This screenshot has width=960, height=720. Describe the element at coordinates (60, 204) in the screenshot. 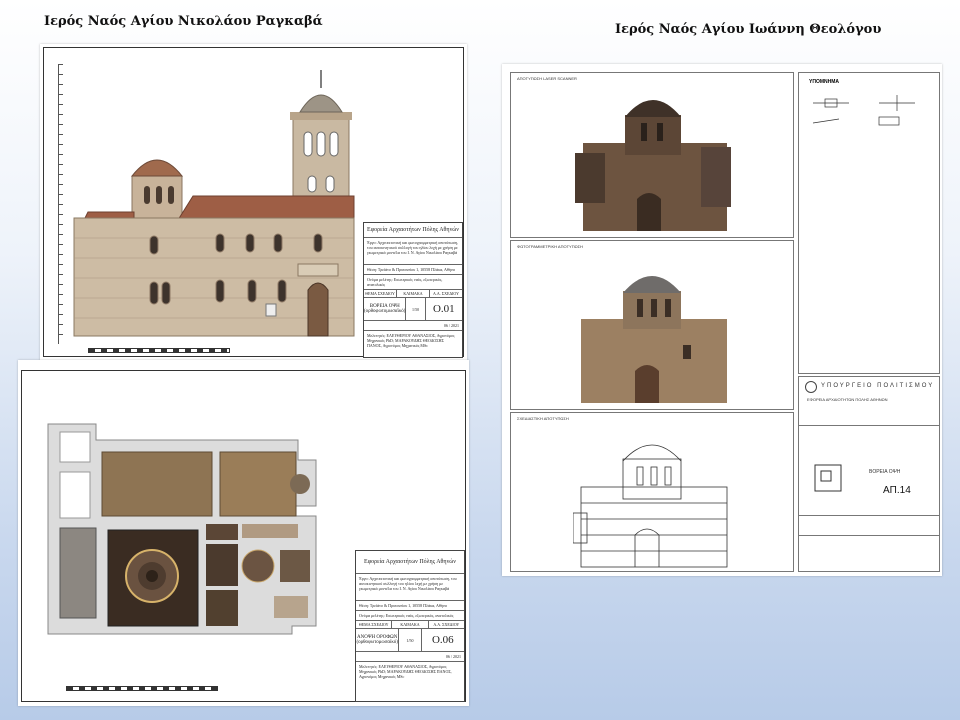

I see `vertical-ruler` at that location.